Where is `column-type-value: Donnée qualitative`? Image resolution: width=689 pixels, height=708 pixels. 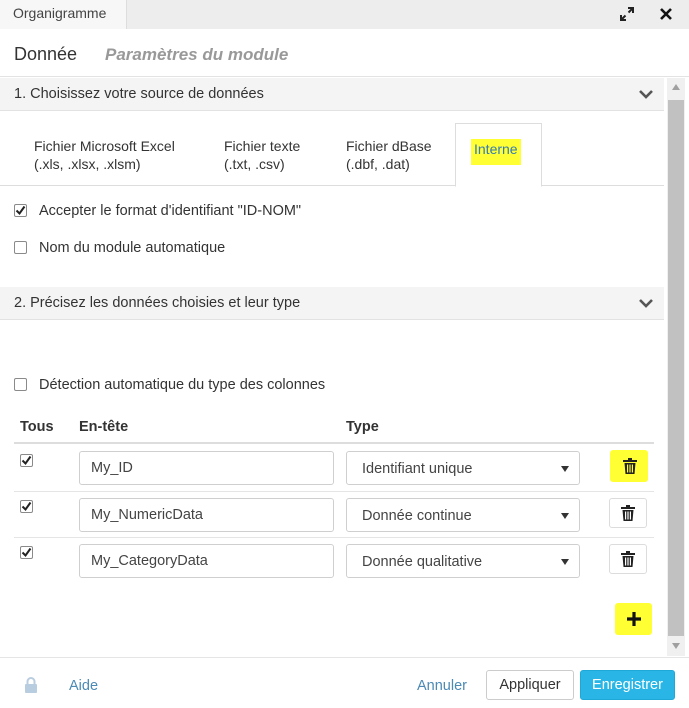 column-type-value: Donnée qualitative is located at coordinates (422, 562).